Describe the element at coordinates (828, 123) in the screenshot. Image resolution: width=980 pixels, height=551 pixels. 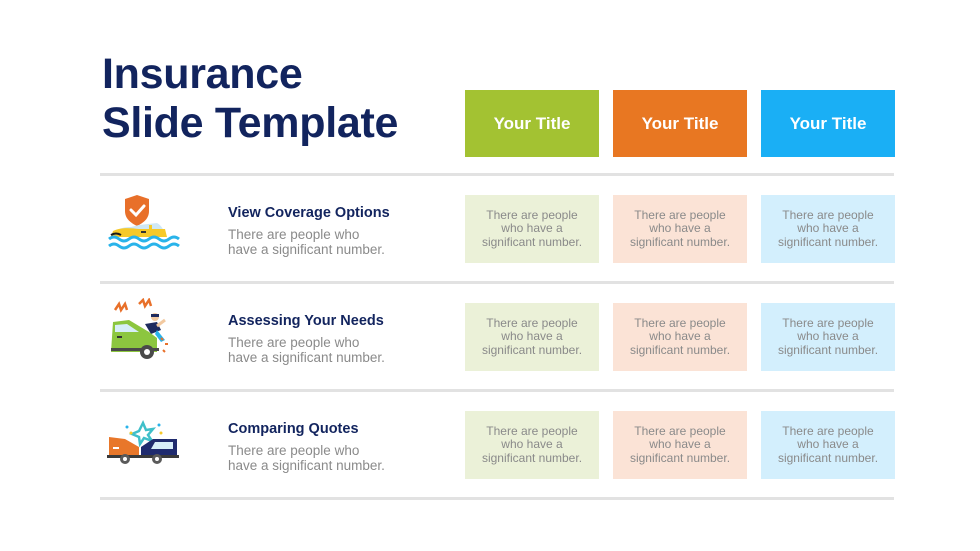
I see `column-header-3: Your Title` at that location.